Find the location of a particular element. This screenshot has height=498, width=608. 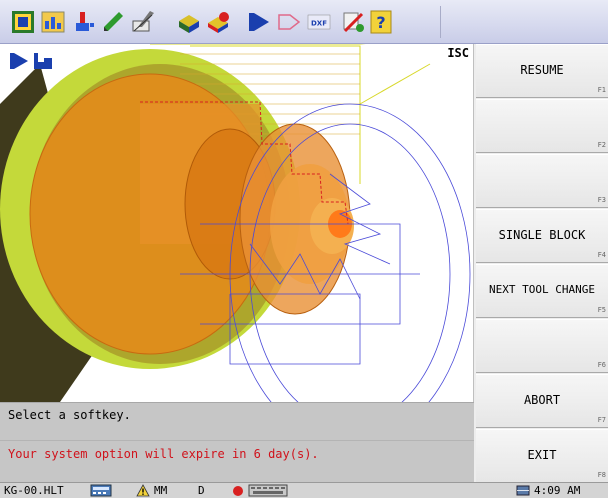

warning-icon is located at coordinates (143, 491).